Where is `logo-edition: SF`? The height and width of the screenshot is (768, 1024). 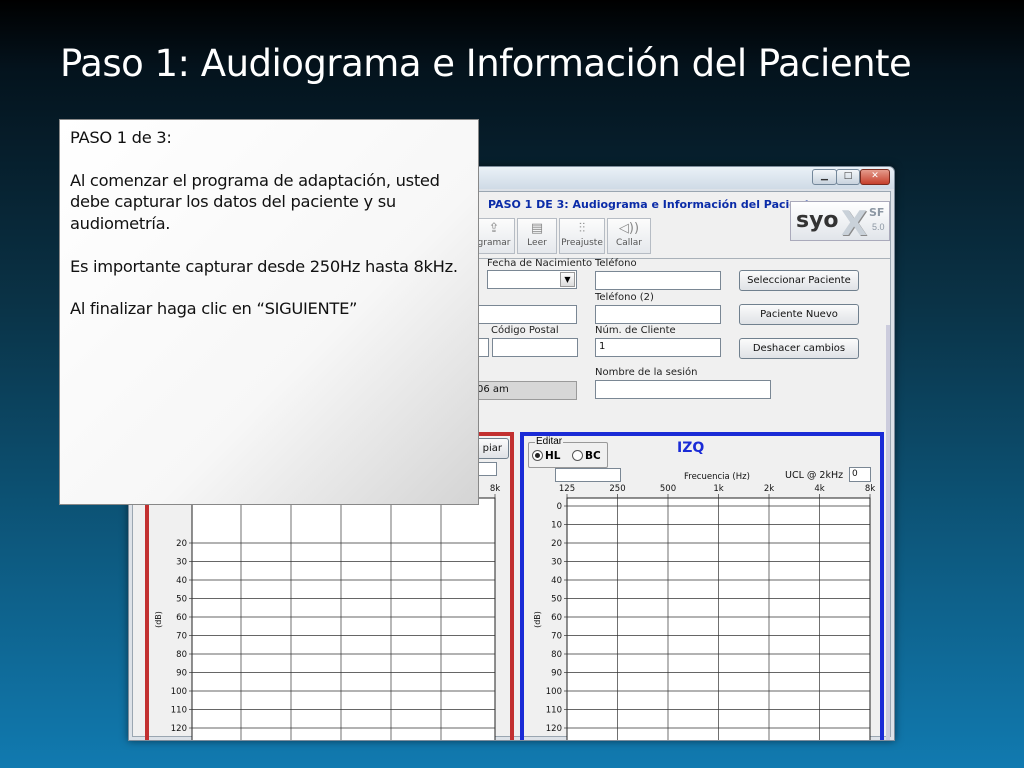 logo-edition: SF is located at coordinates (877, 212).